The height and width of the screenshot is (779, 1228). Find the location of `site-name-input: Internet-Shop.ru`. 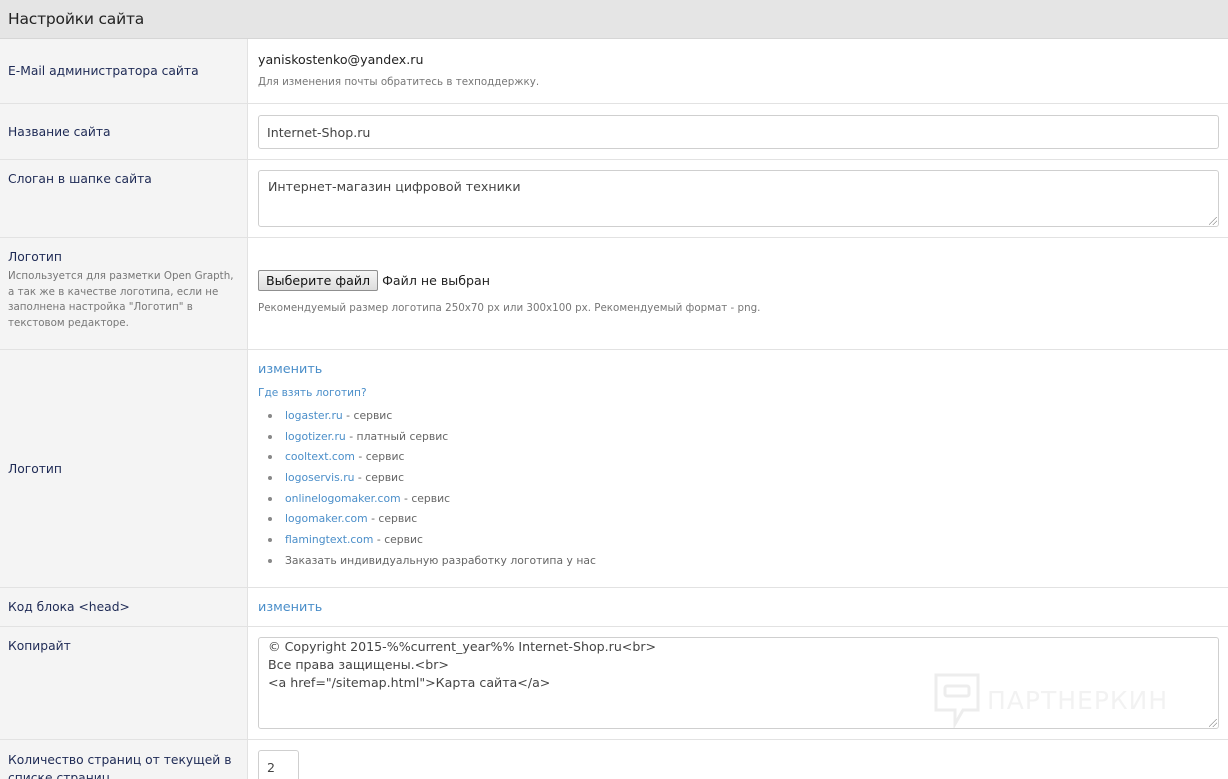

site-name-input: Internet-Shop.ru is located at coordinates (738, 132).